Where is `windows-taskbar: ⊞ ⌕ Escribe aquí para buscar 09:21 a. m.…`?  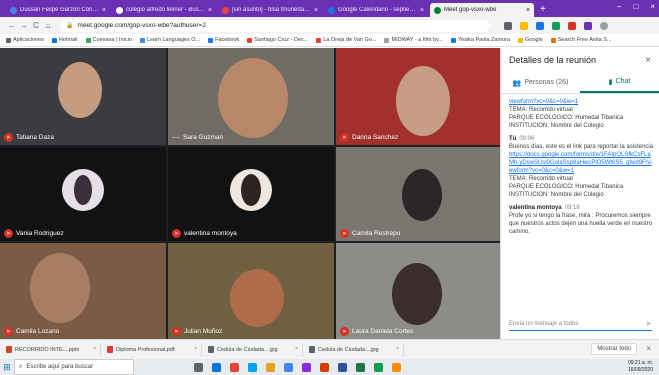
windows-taskbar: ⊞ ⌕ Escribe aquí para buscar 09:21 a. m.… is located at coordinates (329, 367).